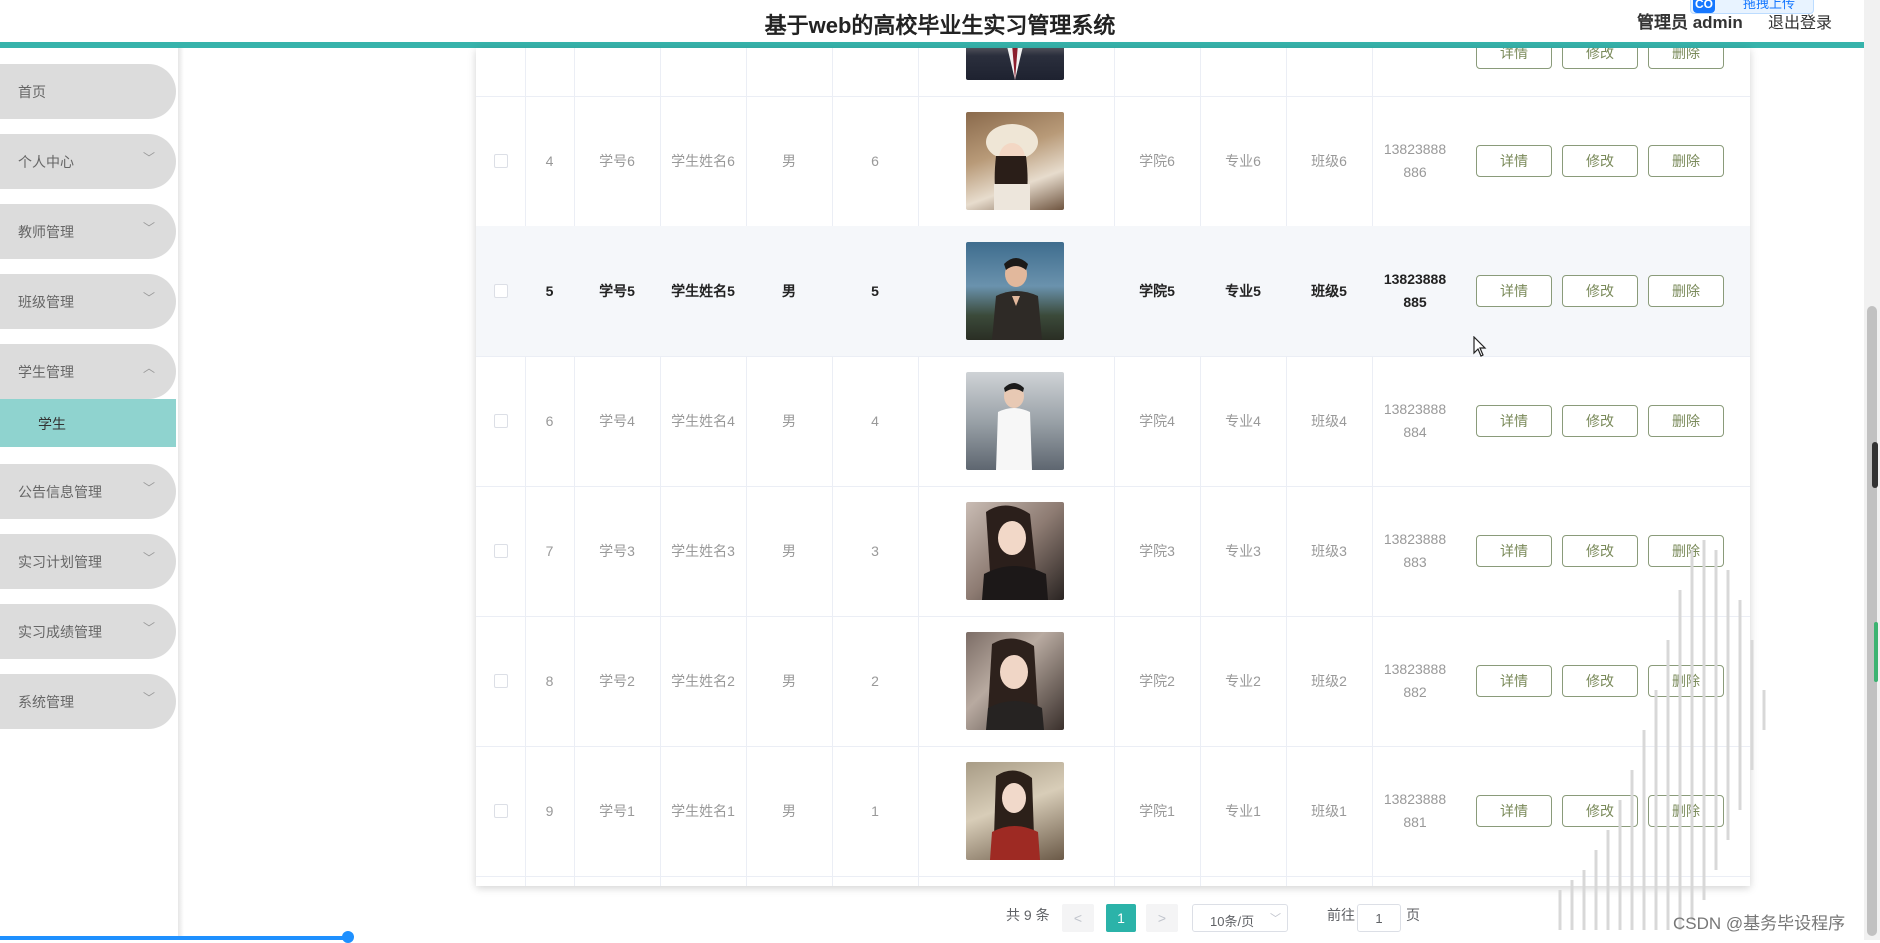 This screenshot has height=943, width=1880. Describe the element at coordinates (1113, 72) in the screenshot. I see `table-row-partial: 887 详情 修改 删除` at that location.